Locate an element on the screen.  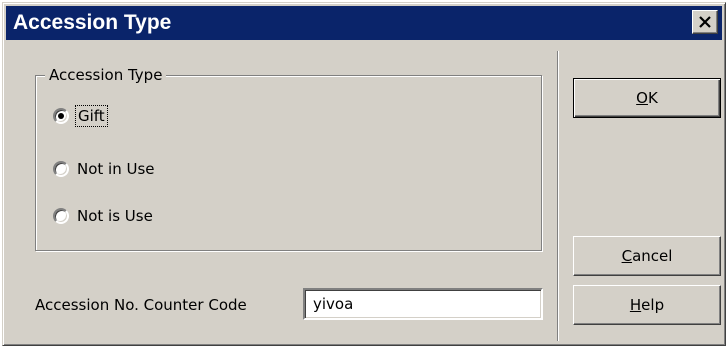
help-mnemonic: H is located at coordinates (635, 305).